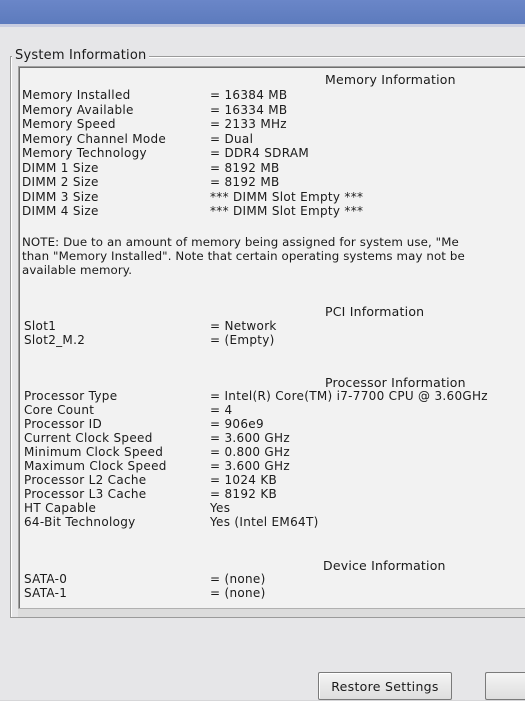 The width and height of the screenshot is (525, 701). Describe the element at coordinates (250, 452) in the screenshot. I see `row-value: = 0.800 GHz` at that location.